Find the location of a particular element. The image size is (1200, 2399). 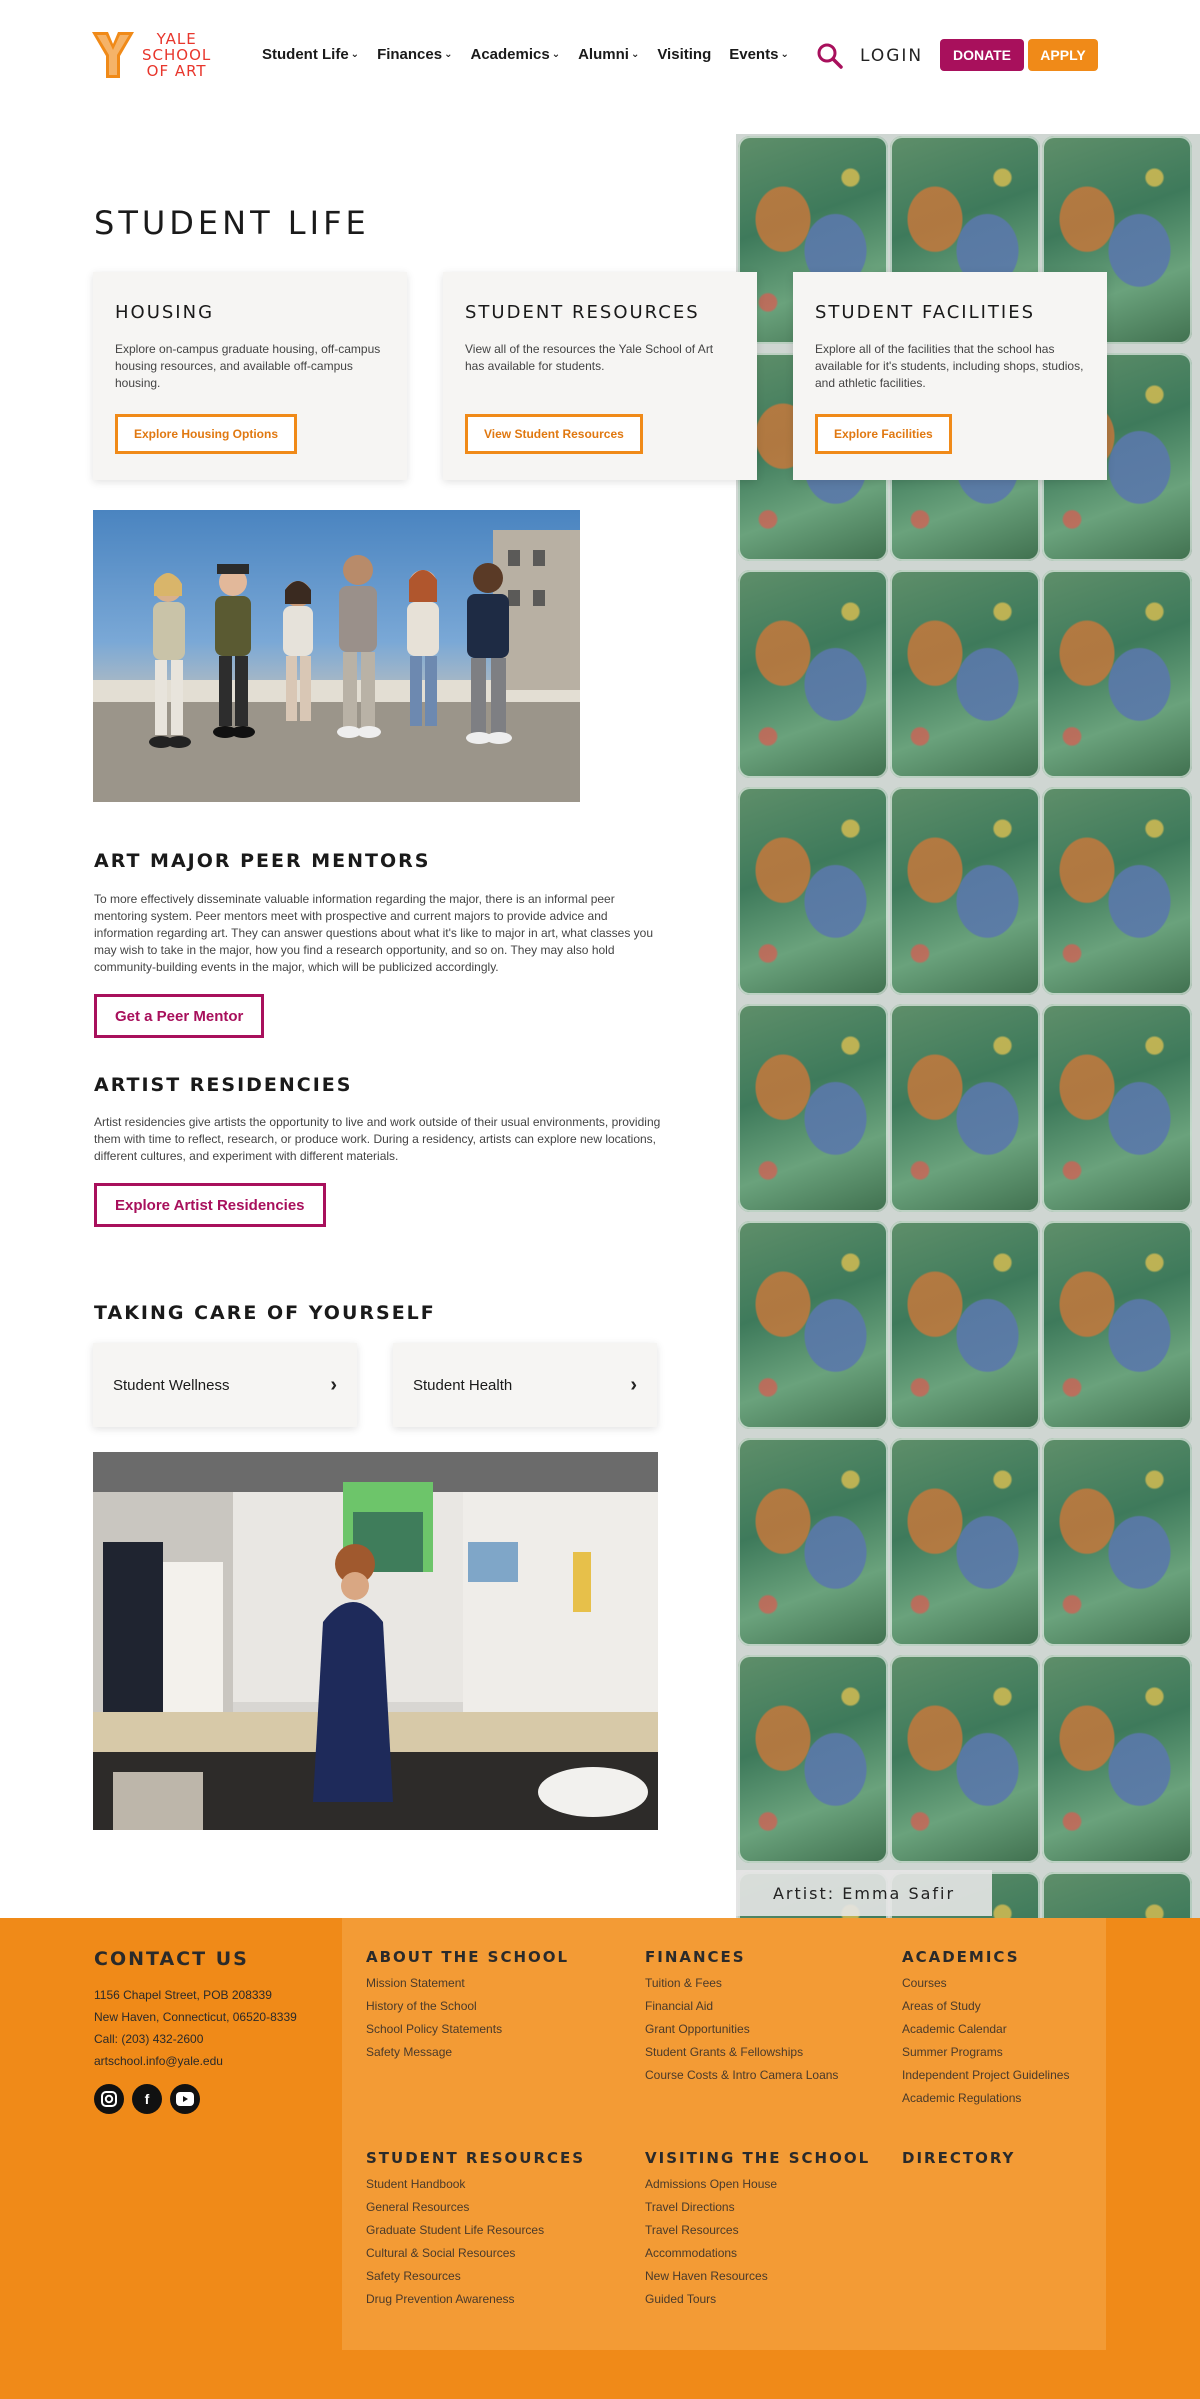

taking-care-heading: TAKING CARE OF YOURSELF is located at coordinates (265, 1313).